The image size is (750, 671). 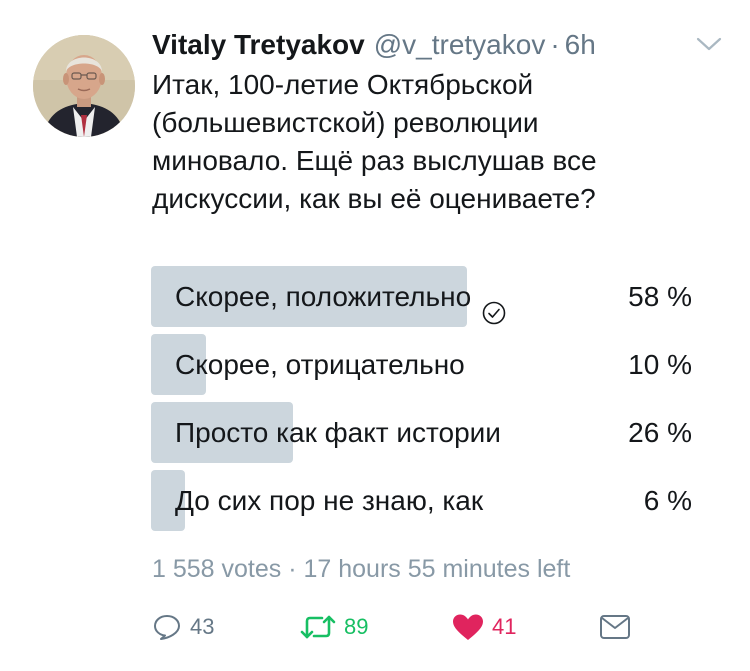 I want to click on reply-icon, so click(x=167, y=627).